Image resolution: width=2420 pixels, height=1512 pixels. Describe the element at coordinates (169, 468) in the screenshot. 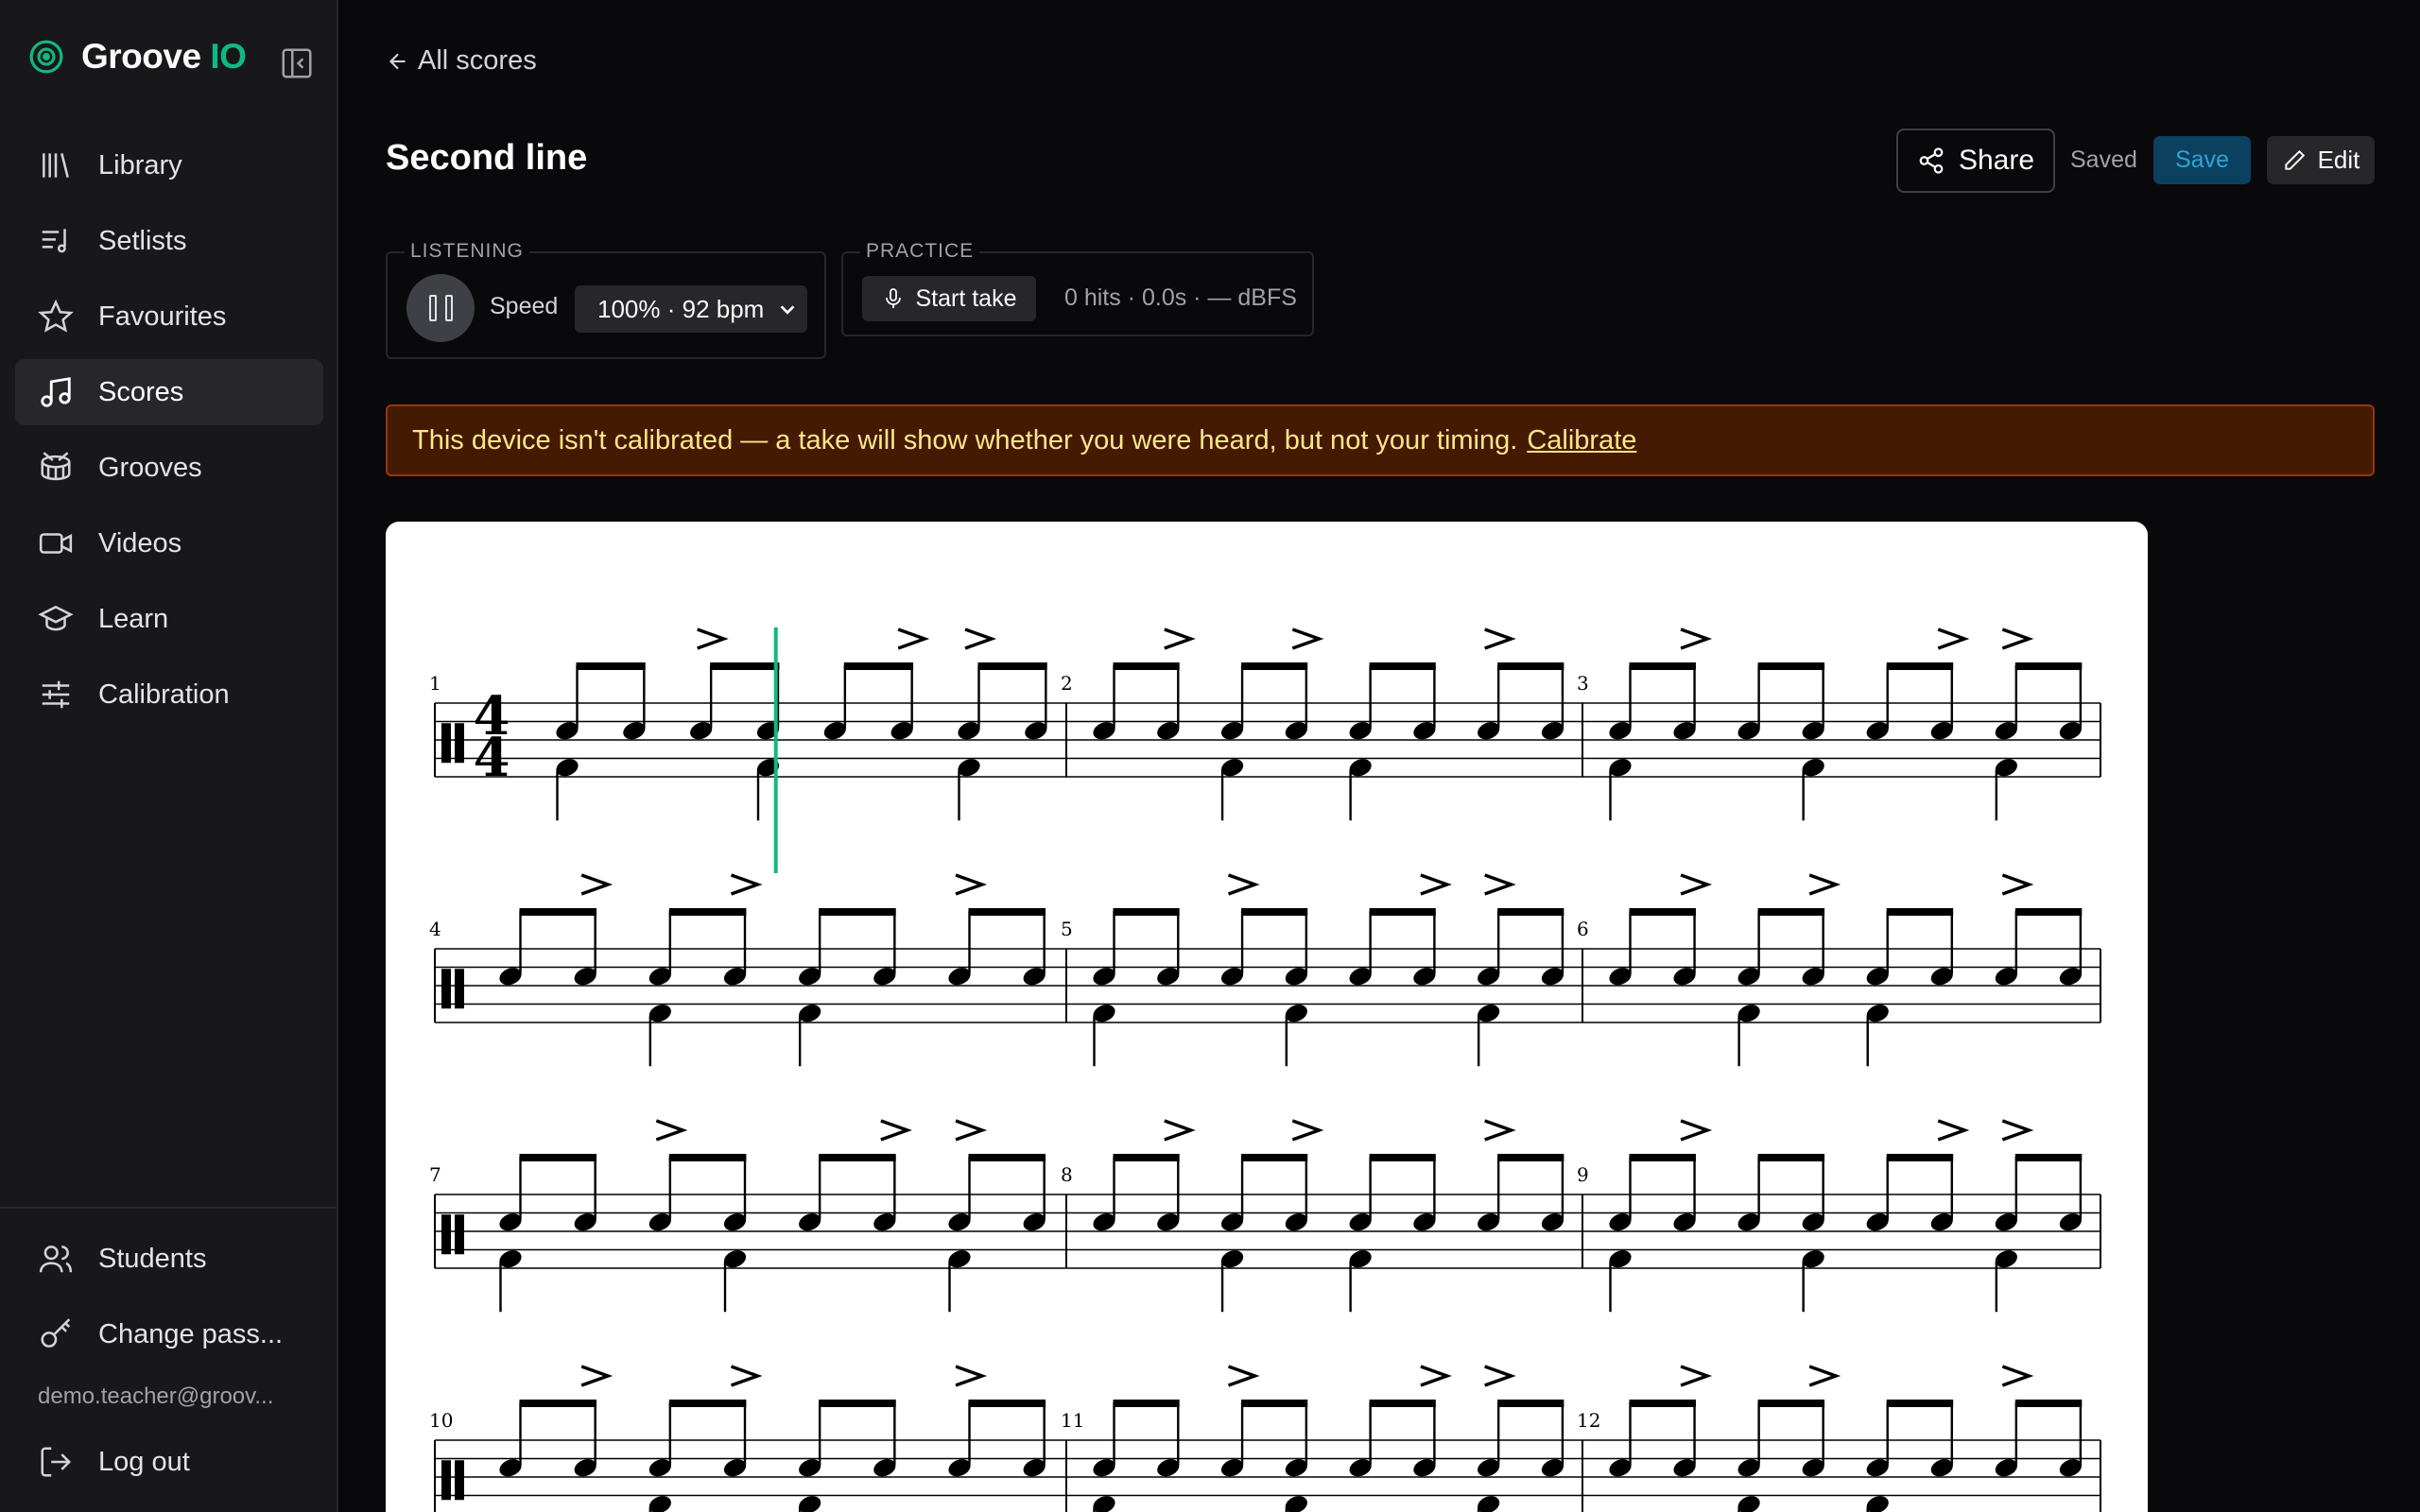

I see `sidebar-item-grooves: Grooves` at that location.